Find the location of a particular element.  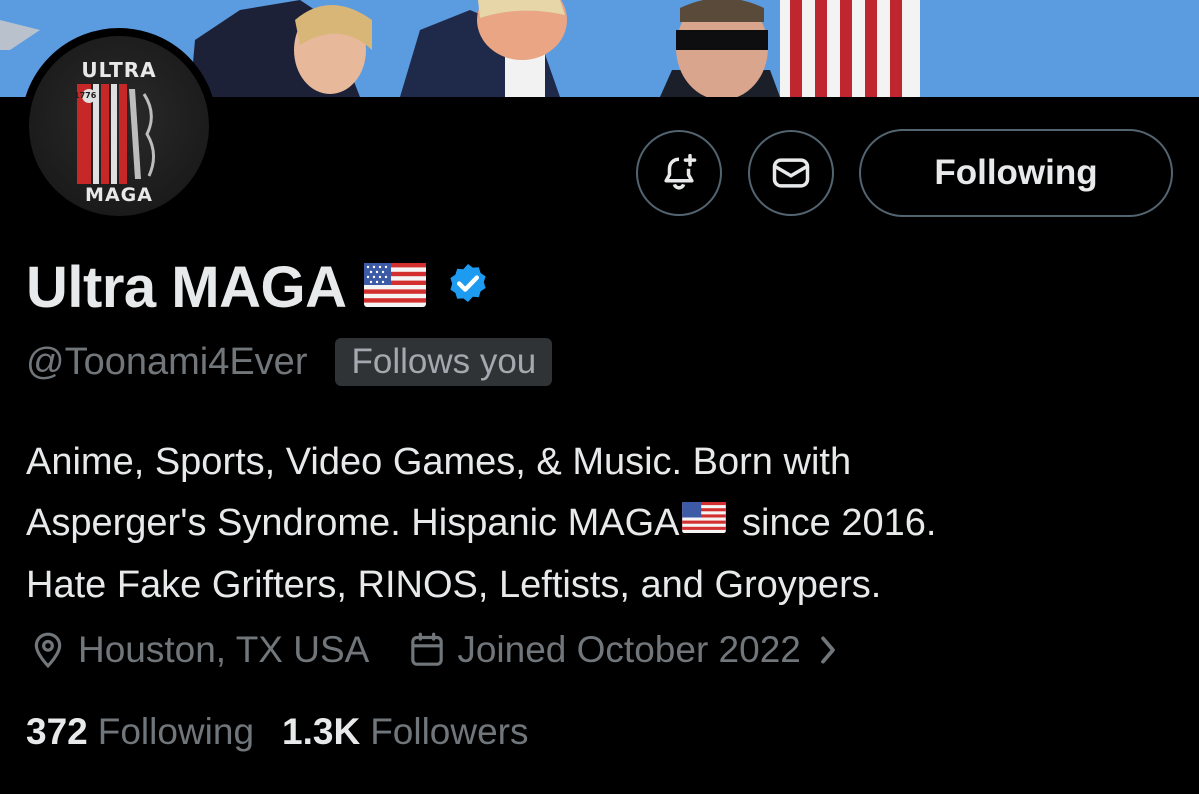

bio-line-2-end: since 2016. is located at coordinates (834, 523).